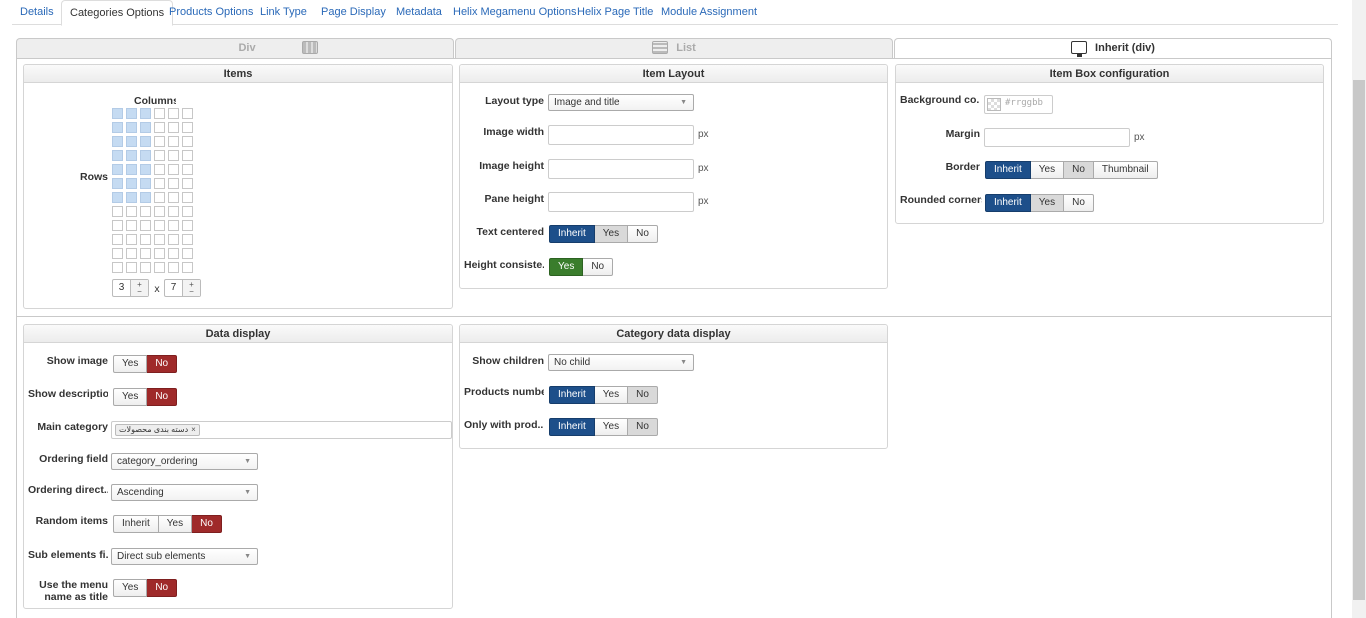 Image resolution: width=1366 pixels, height=618 pixels. What do you see at coordinates (611, 427) in the screenshot?
I see `only-with-products-yes-button: Yes` at bounding box center [611, 427].